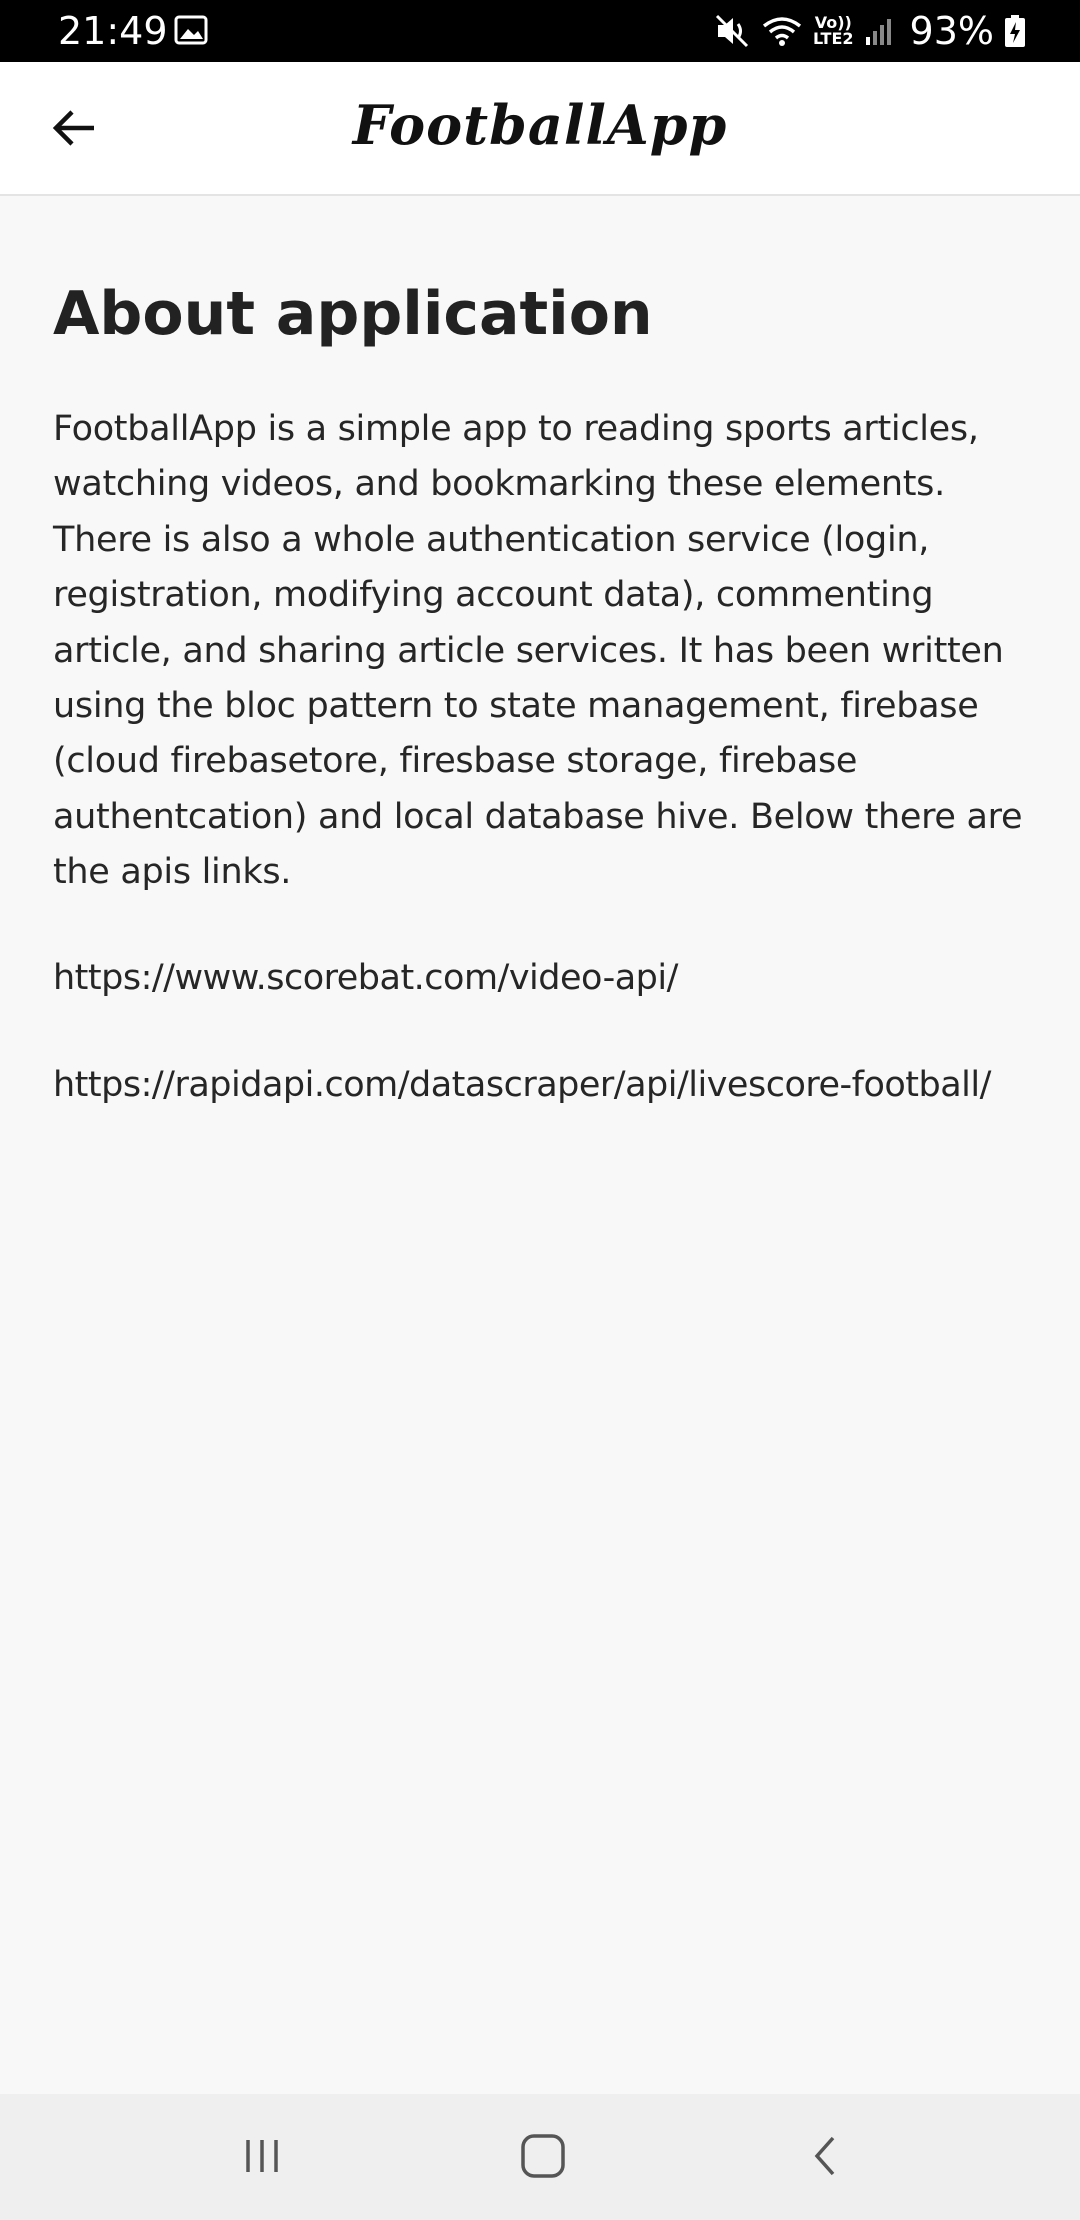 This screenshot has height=2220, width=1080. I want to click on app-bar: FootballApp, so click(540, 129).